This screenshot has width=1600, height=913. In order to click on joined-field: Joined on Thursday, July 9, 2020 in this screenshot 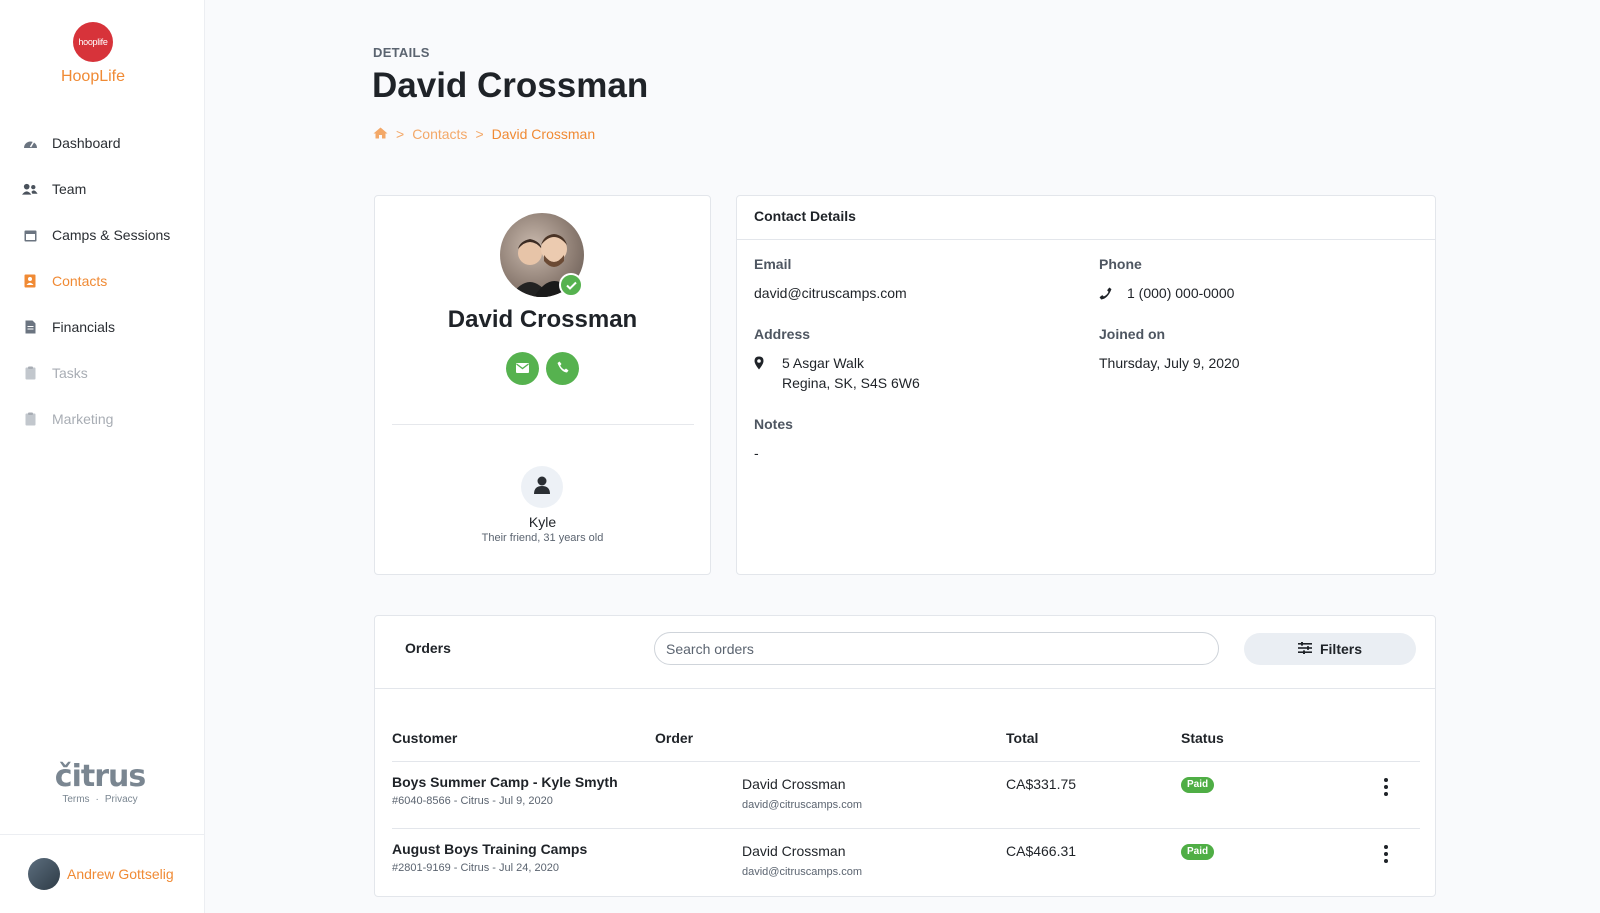, I will do `click(1169, 349)`.